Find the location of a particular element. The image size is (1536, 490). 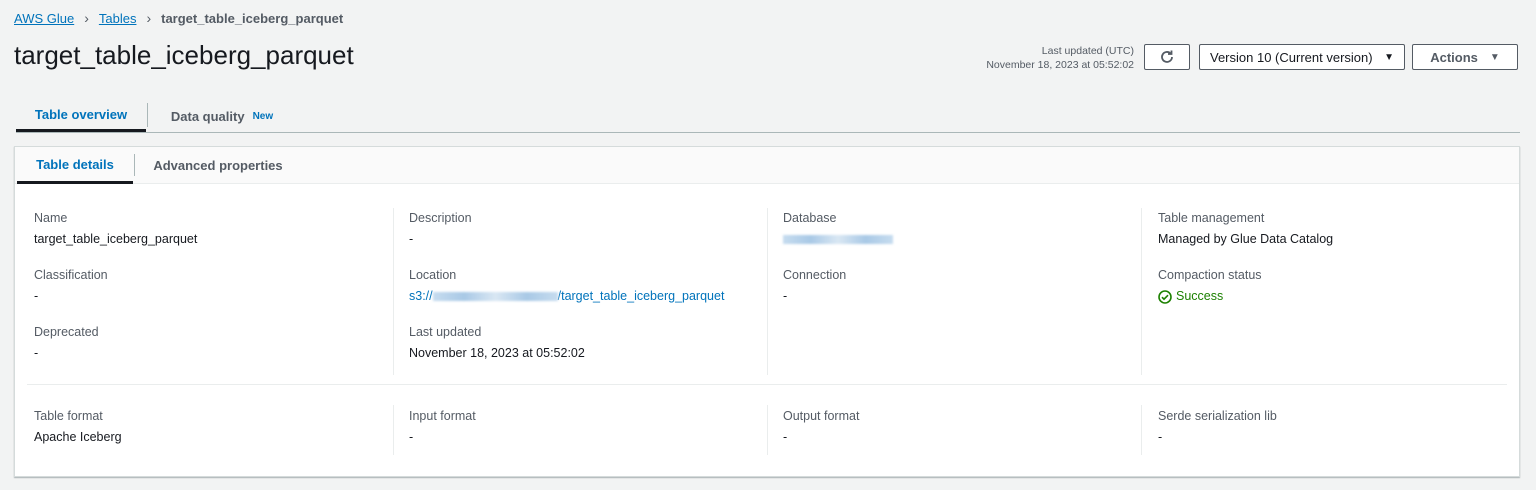

field-compaction-status: Compaction status Success is located at coordinates (1210, 286).